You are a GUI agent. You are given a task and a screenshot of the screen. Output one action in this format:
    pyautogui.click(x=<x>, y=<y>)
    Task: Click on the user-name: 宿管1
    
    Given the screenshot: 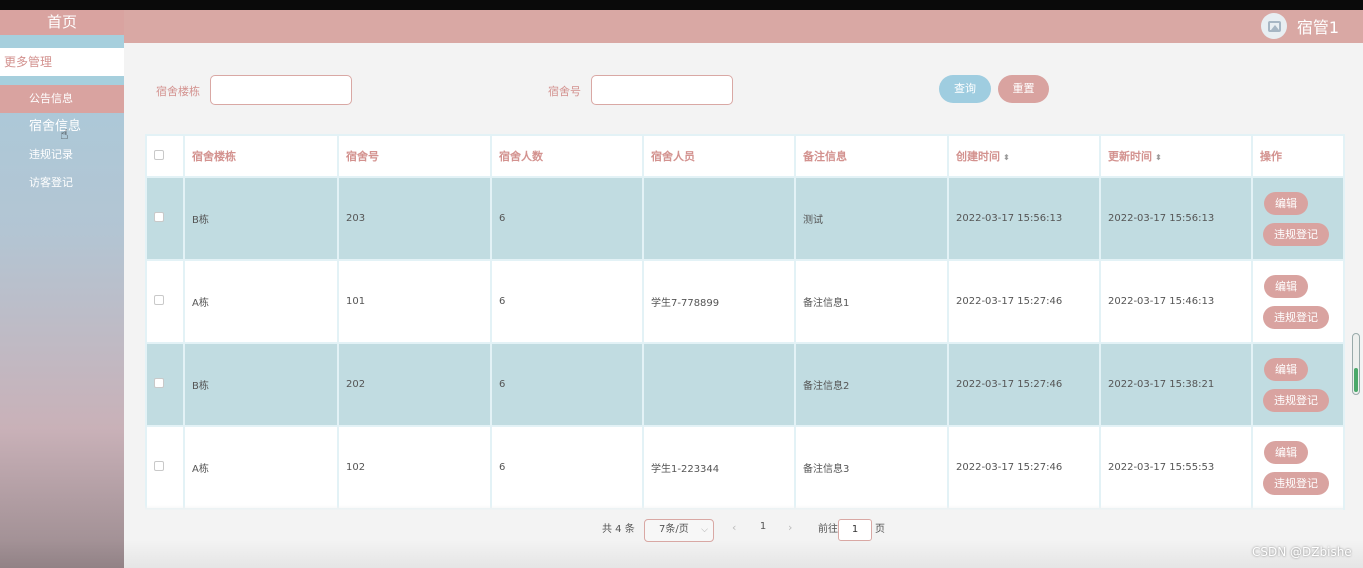 What is the action you would take?
    pyautogui.click(x=1318, y=26)
    